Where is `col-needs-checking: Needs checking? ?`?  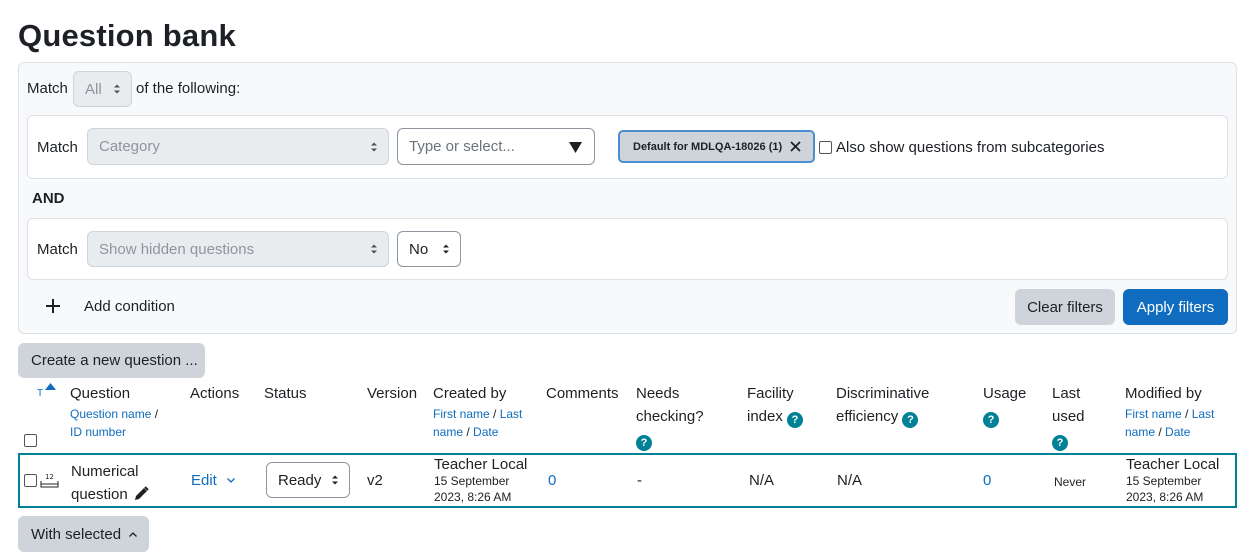 col-needs-checking: Needs checking? ? is located at coordinates (670, 416).